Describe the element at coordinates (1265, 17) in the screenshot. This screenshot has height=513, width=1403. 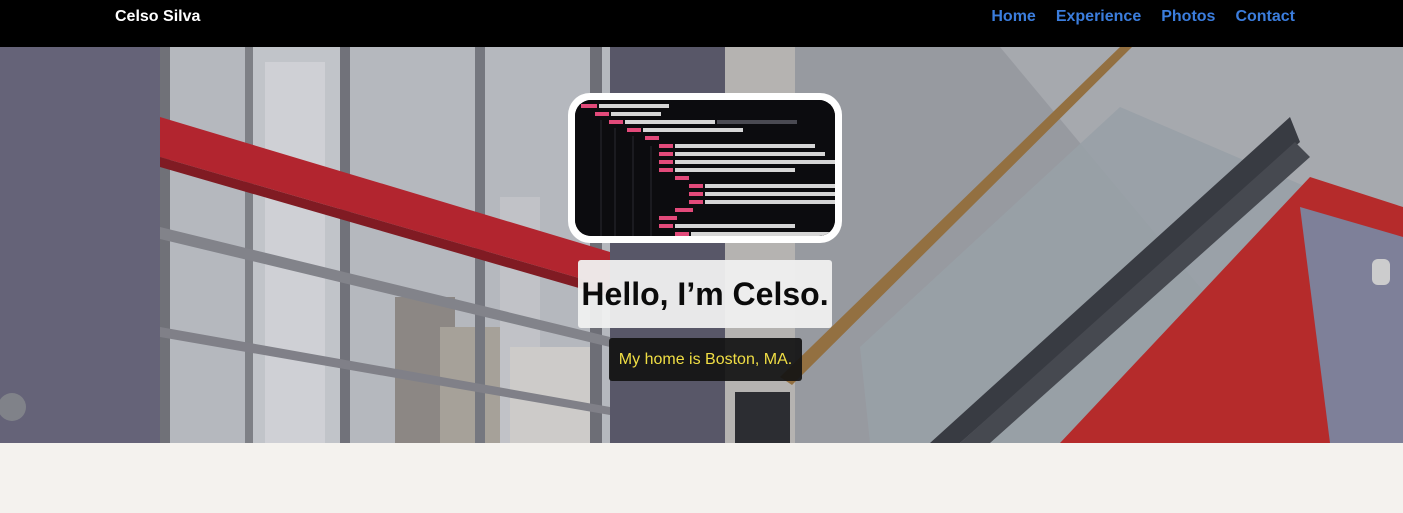
I see `nav-link-contact: Contact` at that location.